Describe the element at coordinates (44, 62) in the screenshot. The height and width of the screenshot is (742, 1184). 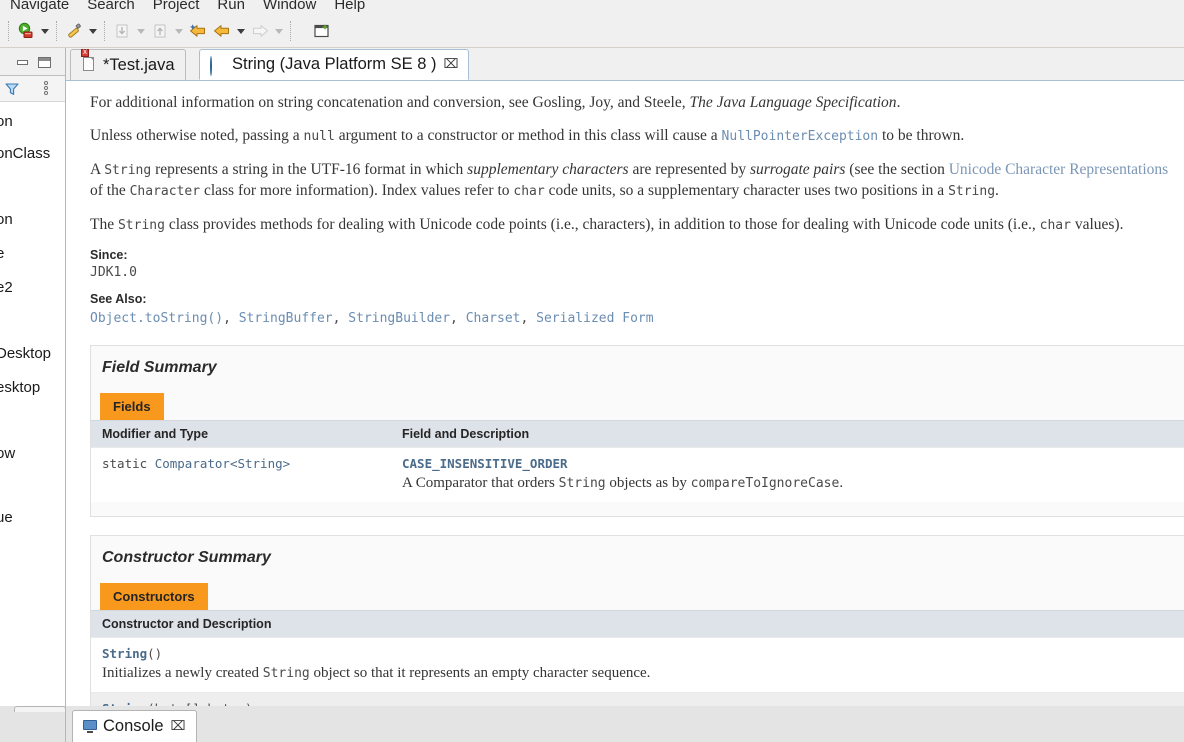
I see `maximize-icon` at that location.